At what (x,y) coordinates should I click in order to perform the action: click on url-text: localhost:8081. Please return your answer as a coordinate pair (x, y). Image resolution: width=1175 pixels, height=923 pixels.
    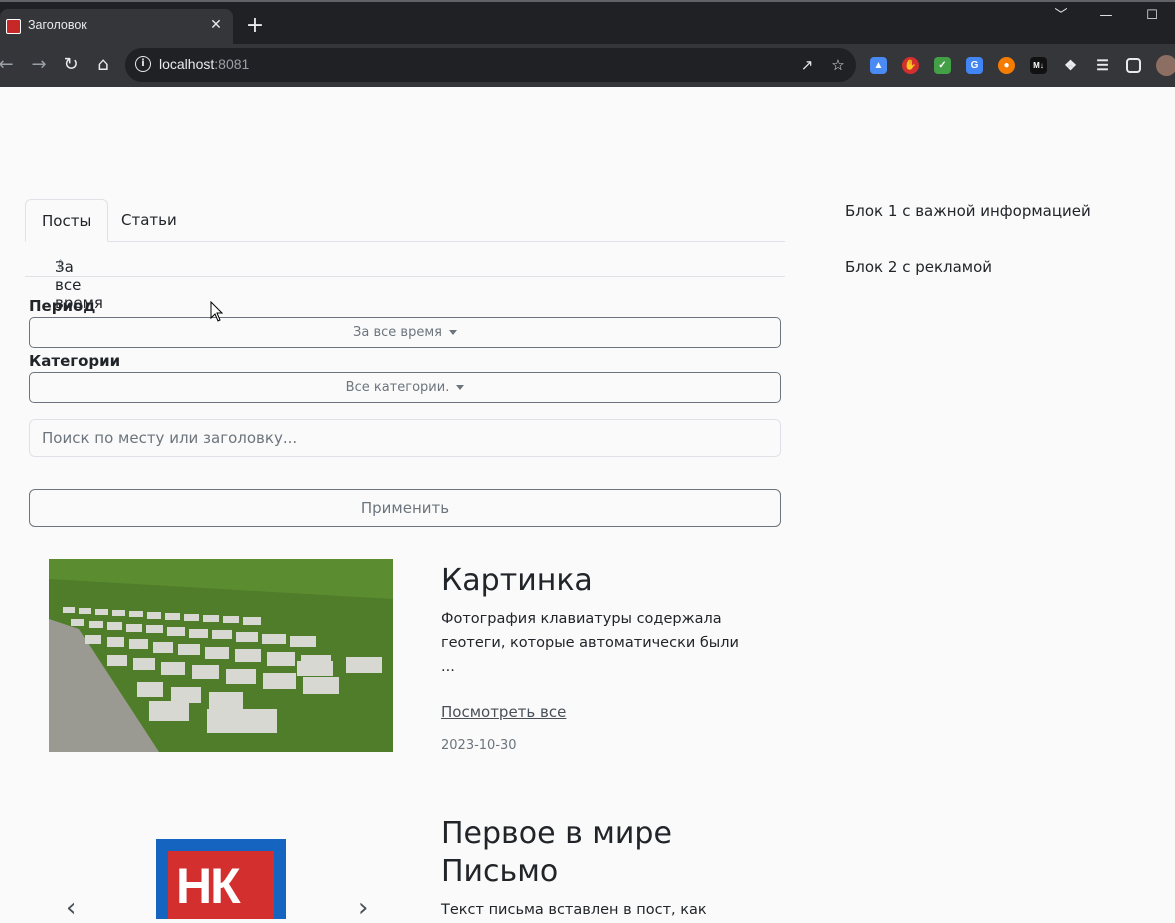
    Looking at the image, I should click on (204, 64).